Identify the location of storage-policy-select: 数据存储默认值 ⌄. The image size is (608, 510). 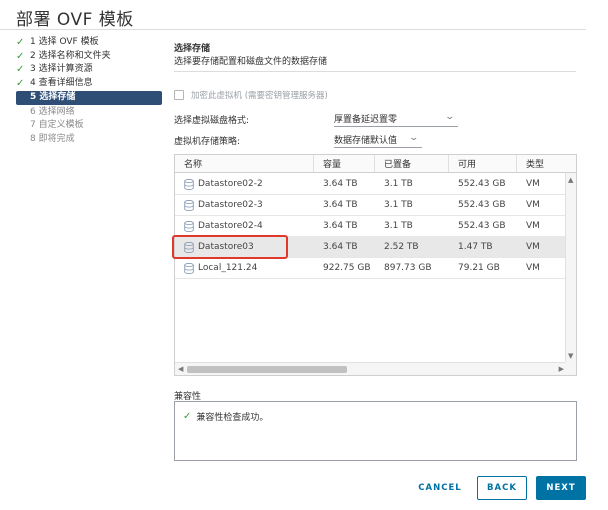
(378, 140).